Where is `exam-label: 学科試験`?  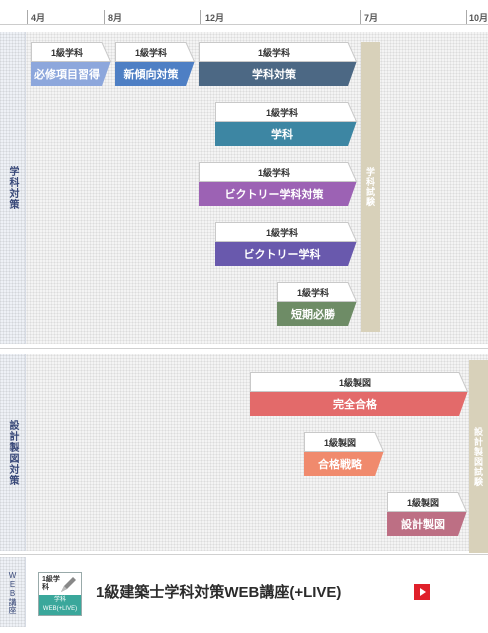
exam-label: 学科試験 is located at coordinates (370, 187).